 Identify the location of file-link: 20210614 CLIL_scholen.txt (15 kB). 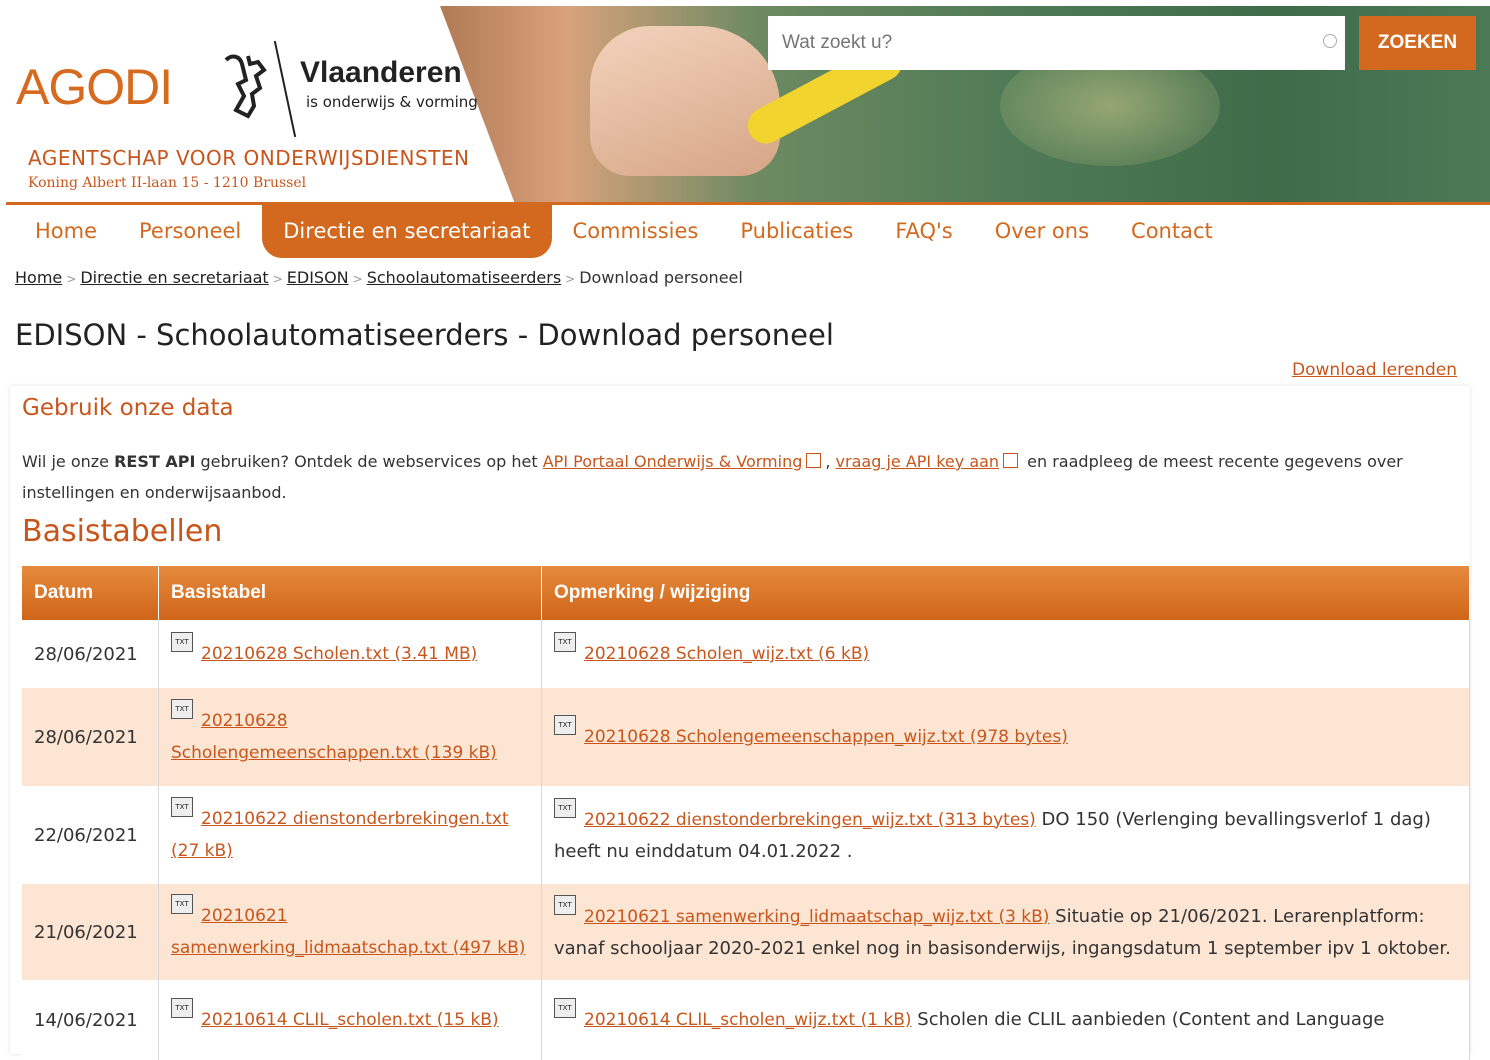
(350, 1020).